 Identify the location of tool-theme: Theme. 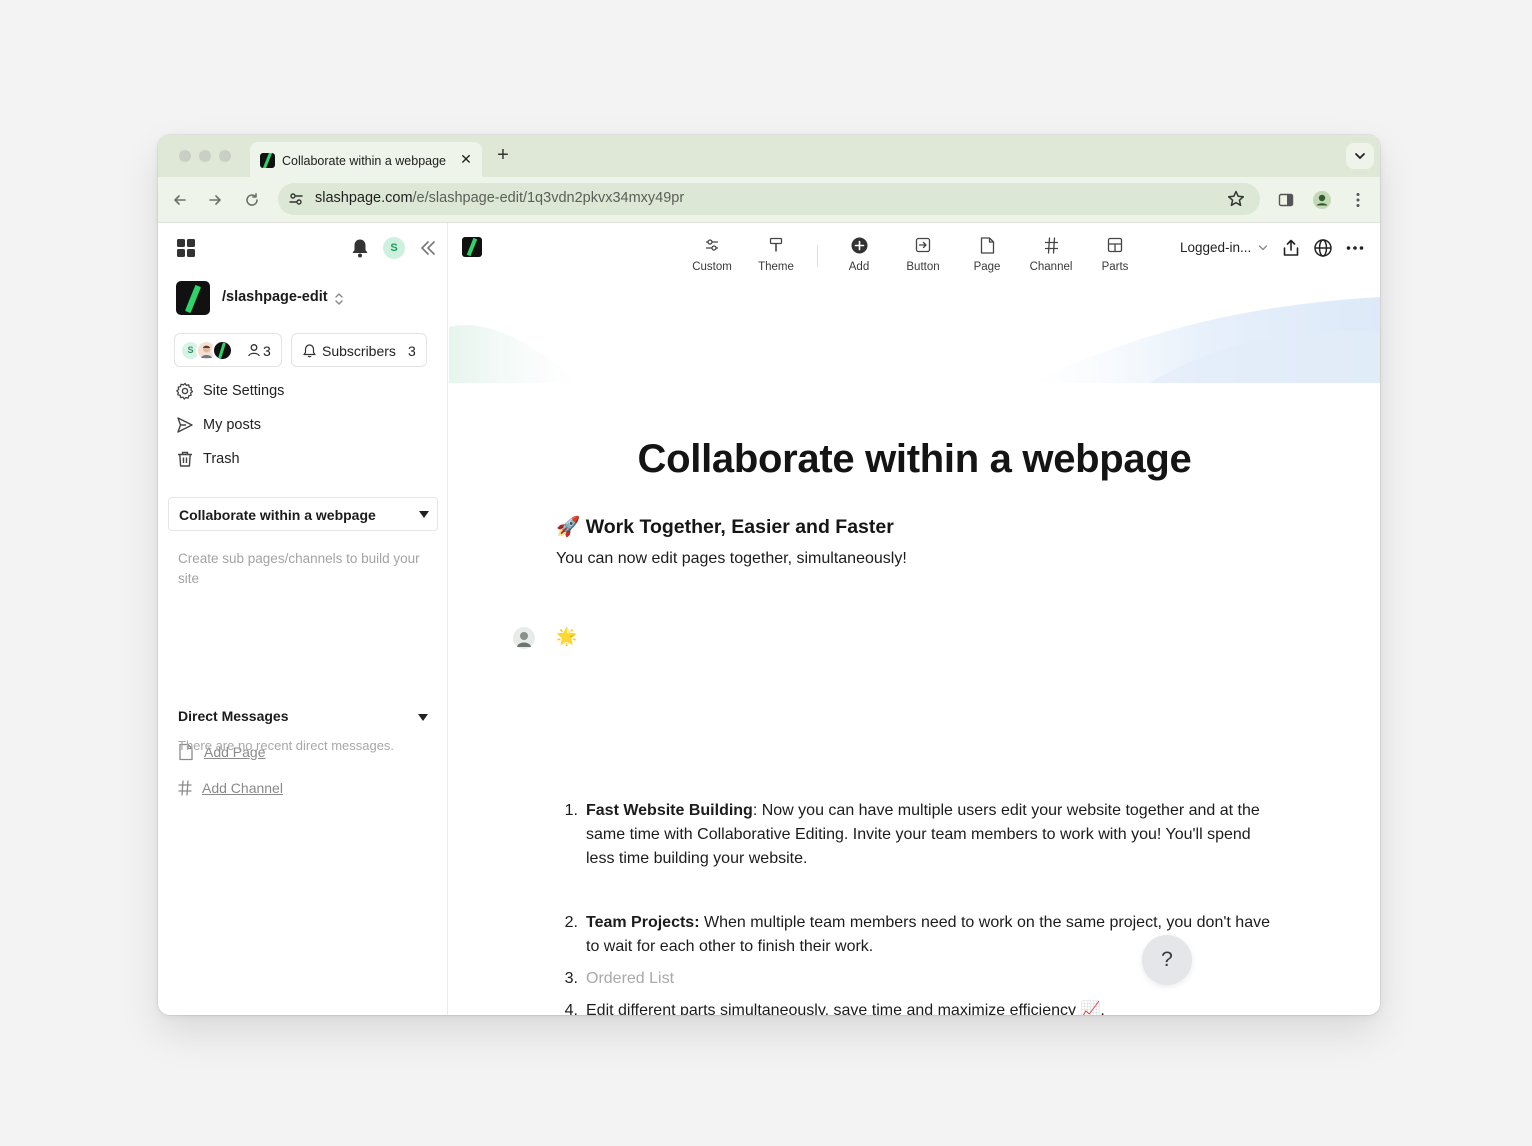
(776, 255).